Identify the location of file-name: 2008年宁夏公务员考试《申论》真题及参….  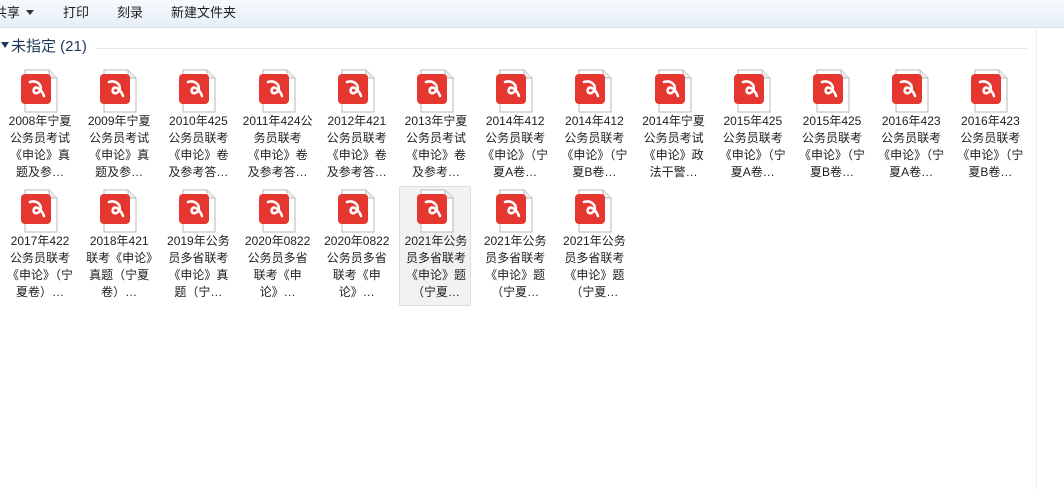
(40, 146).